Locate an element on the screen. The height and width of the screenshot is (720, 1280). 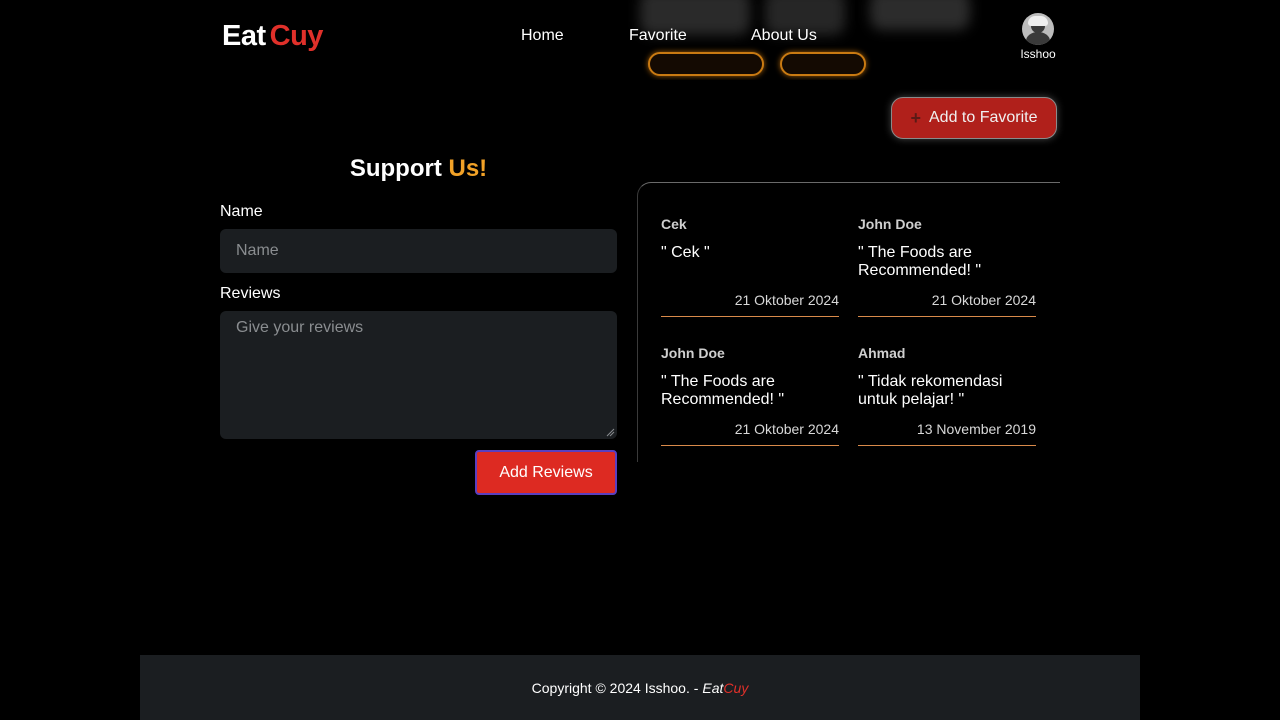
user-avatar-icon is located at coordinates (1038, 29).